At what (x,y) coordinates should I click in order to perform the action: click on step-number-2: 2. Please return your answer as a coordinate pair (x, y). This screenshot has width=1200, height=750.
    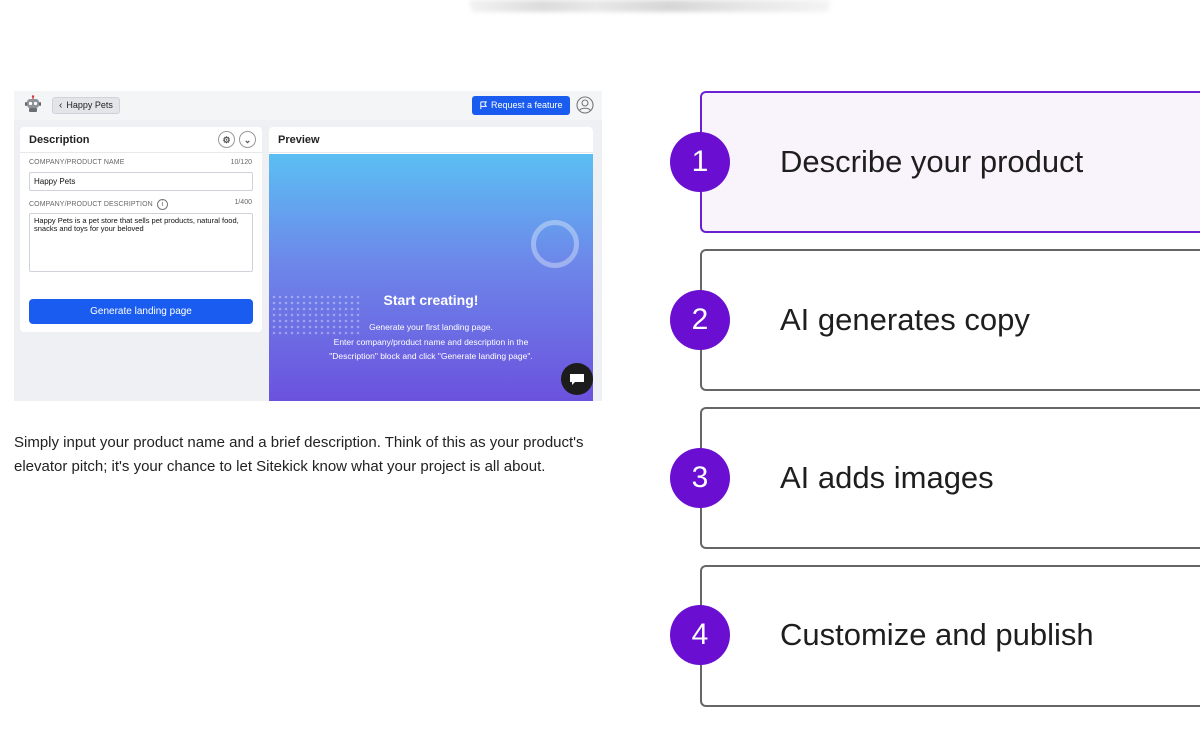
    Looking at the image, I should click on (700, 320).